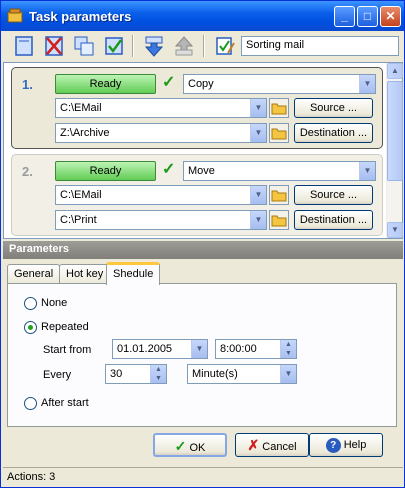 The height and width of the screenshot is (488, 405). I want to click on every-unit-value: Minute(s), so click(215, 374).